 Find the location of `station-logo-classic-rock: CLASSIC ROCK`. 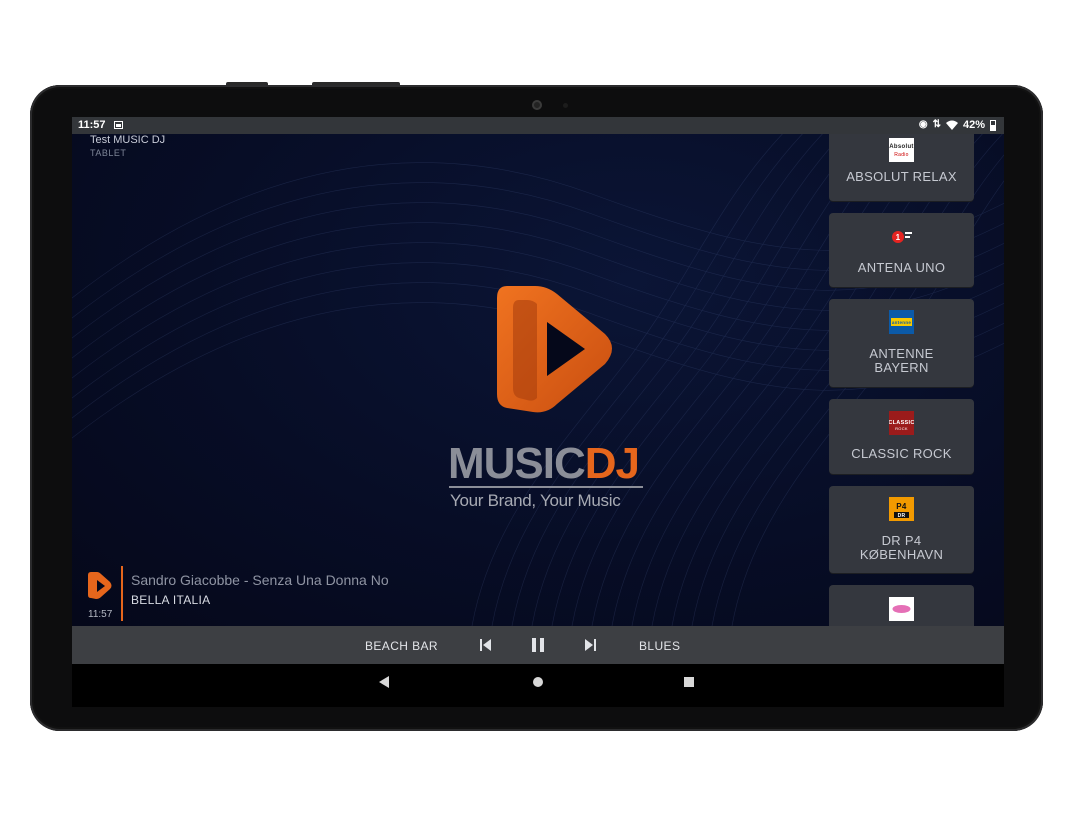

station-logo-classic-rock: CLASSIC ROCK is located at coordinates (901, 423).